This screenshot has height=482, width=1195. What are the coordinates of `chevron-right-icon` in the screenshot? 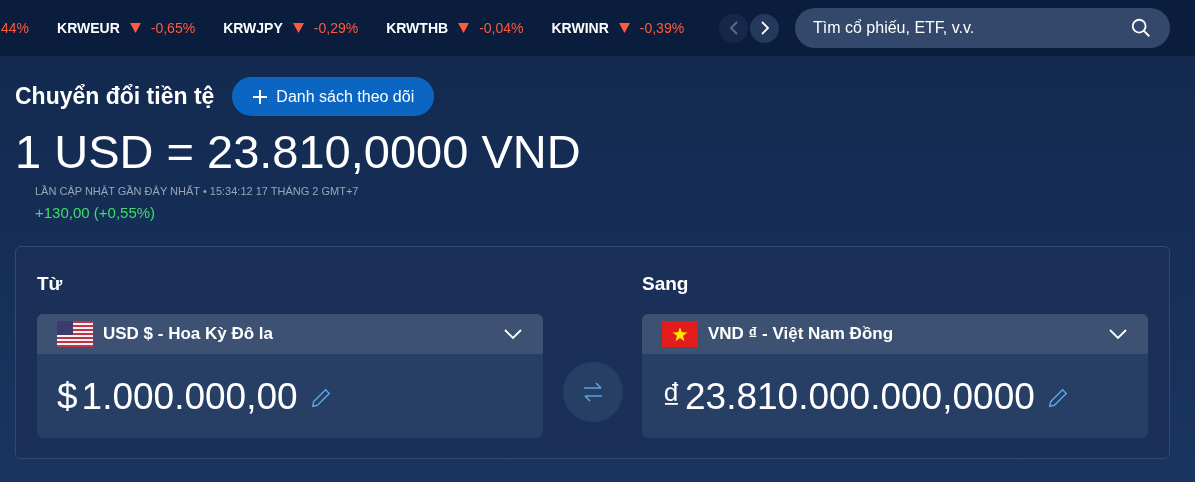 It's located at (764, 28).